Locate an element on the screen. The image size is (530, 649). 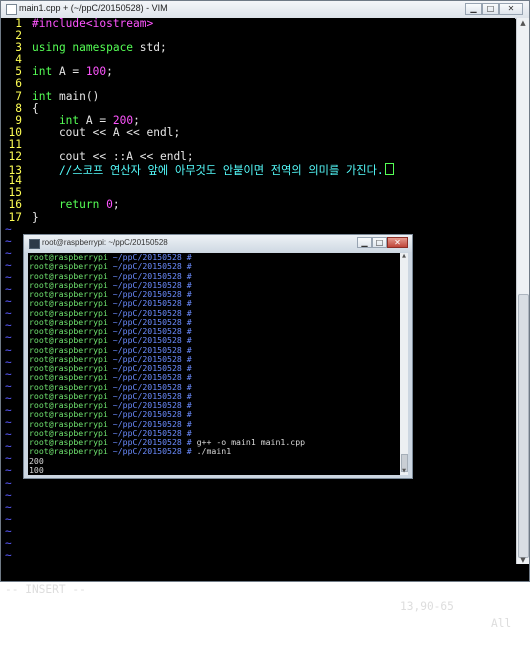
code-text: } is located at coordinates (35, 217).